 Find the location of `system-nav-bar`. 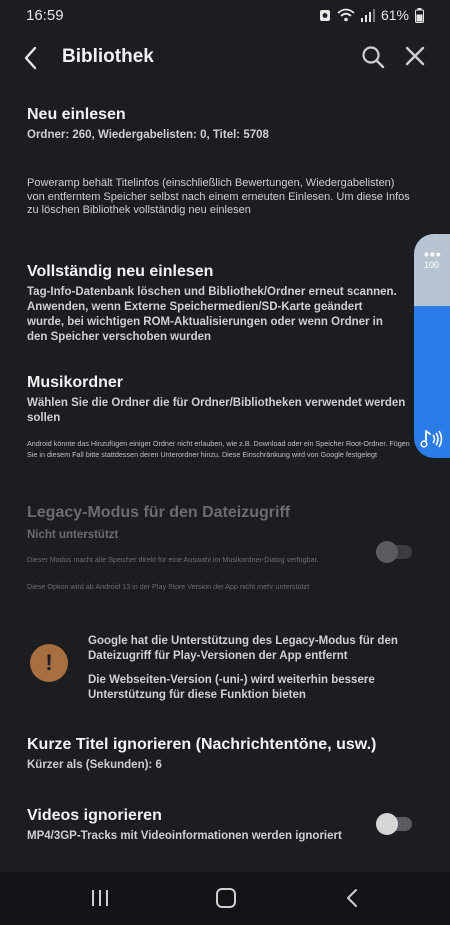

system-nav-bar is located at coordinates (225, 898).